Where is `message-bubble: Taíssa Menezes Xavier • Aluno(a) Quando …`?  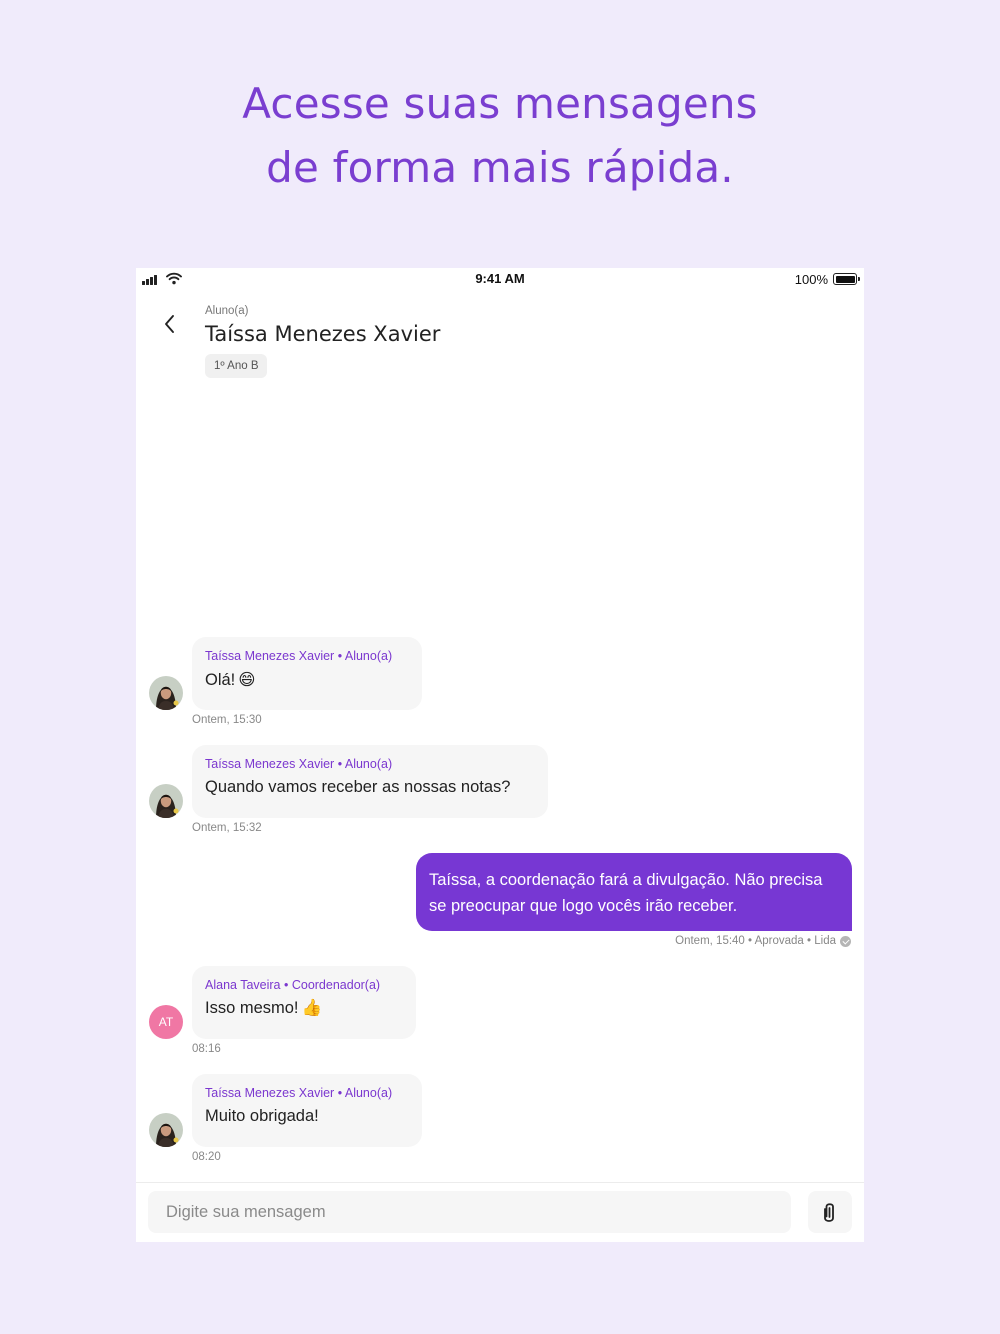 message-bubble: Taíssa Menezes Xavier • Aluno(a) Quando … is located at coordinates (370, 781).